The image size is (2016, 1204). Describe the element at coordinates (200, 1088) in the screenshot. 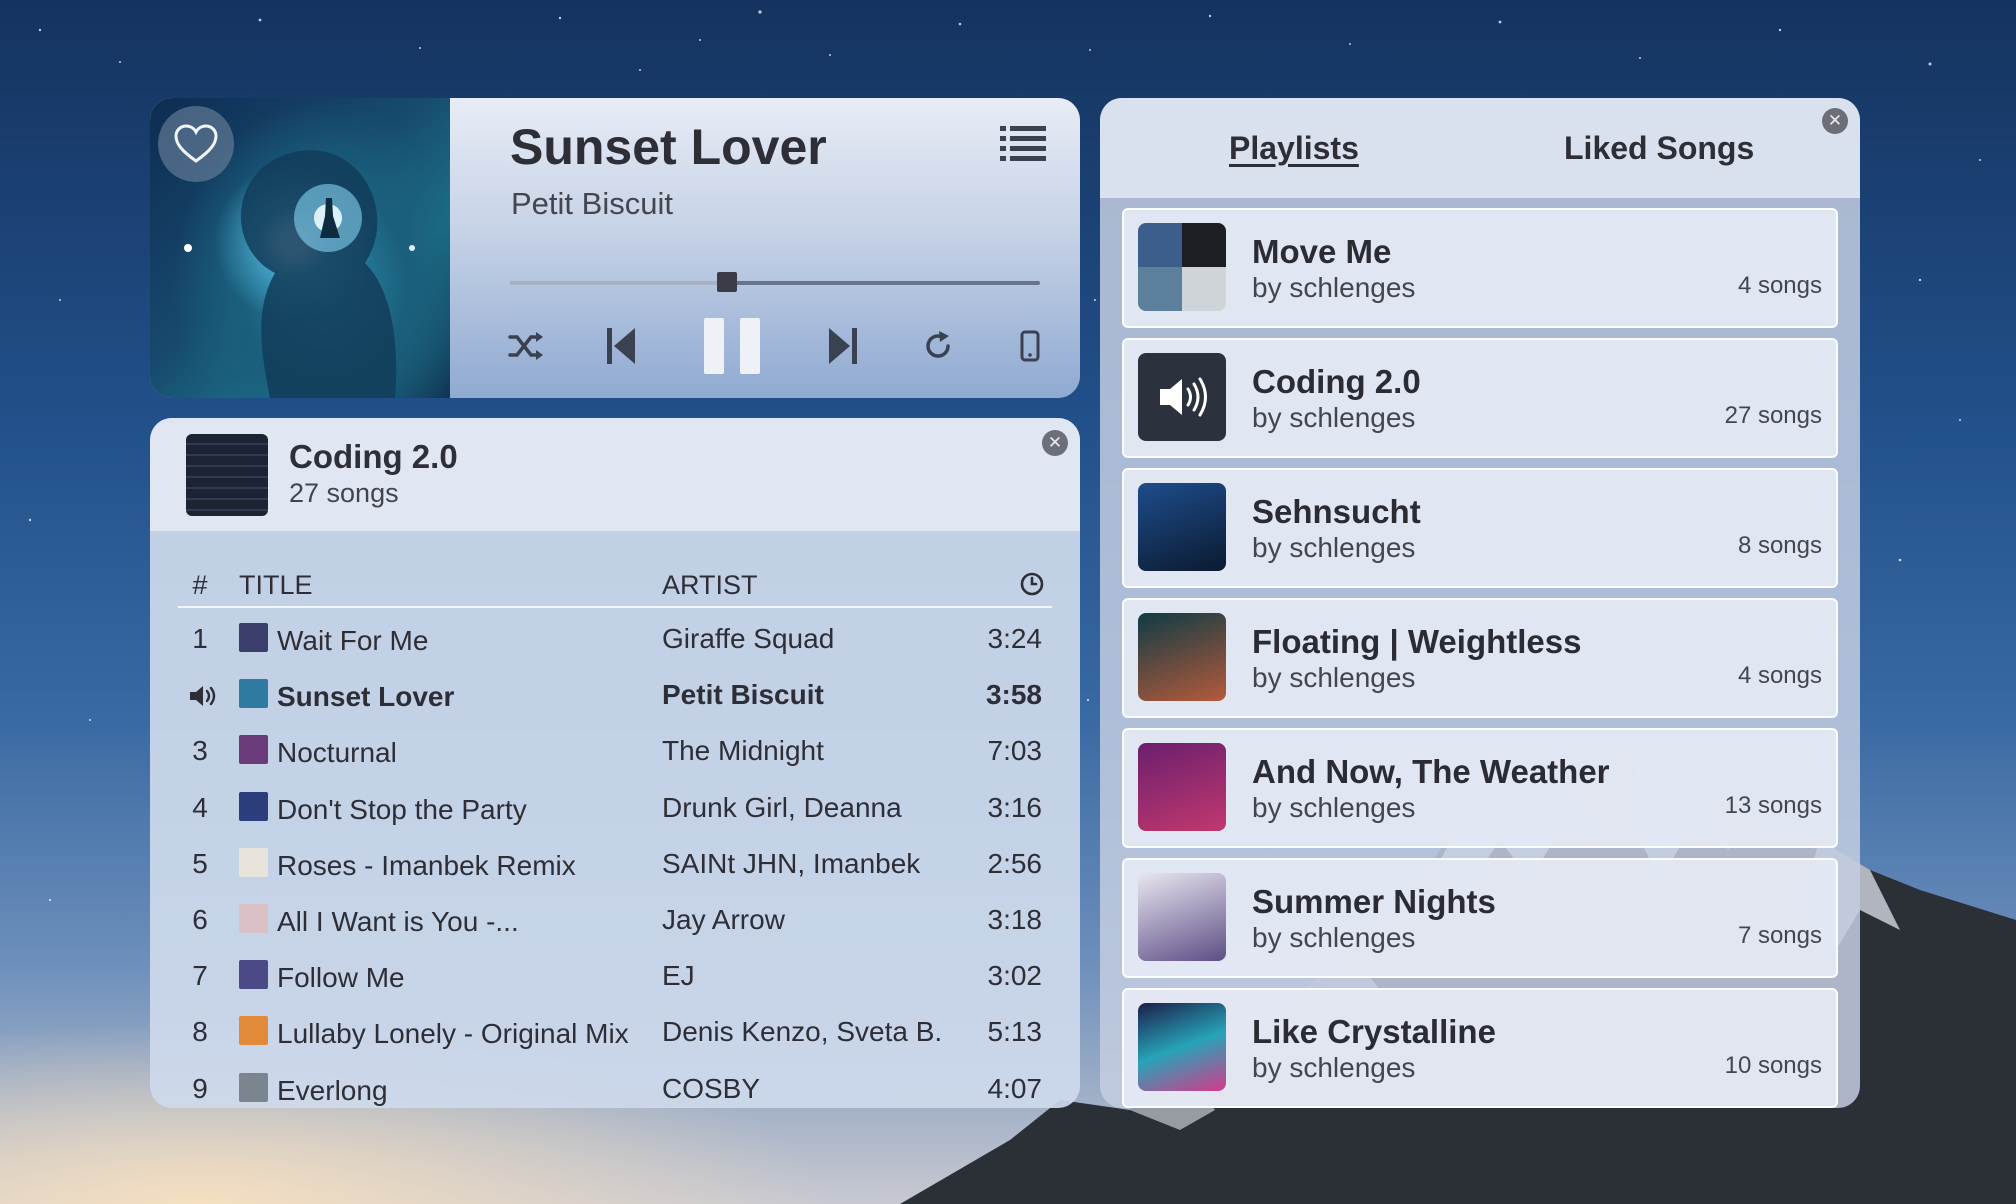

I see `track-number: 9` at that location.